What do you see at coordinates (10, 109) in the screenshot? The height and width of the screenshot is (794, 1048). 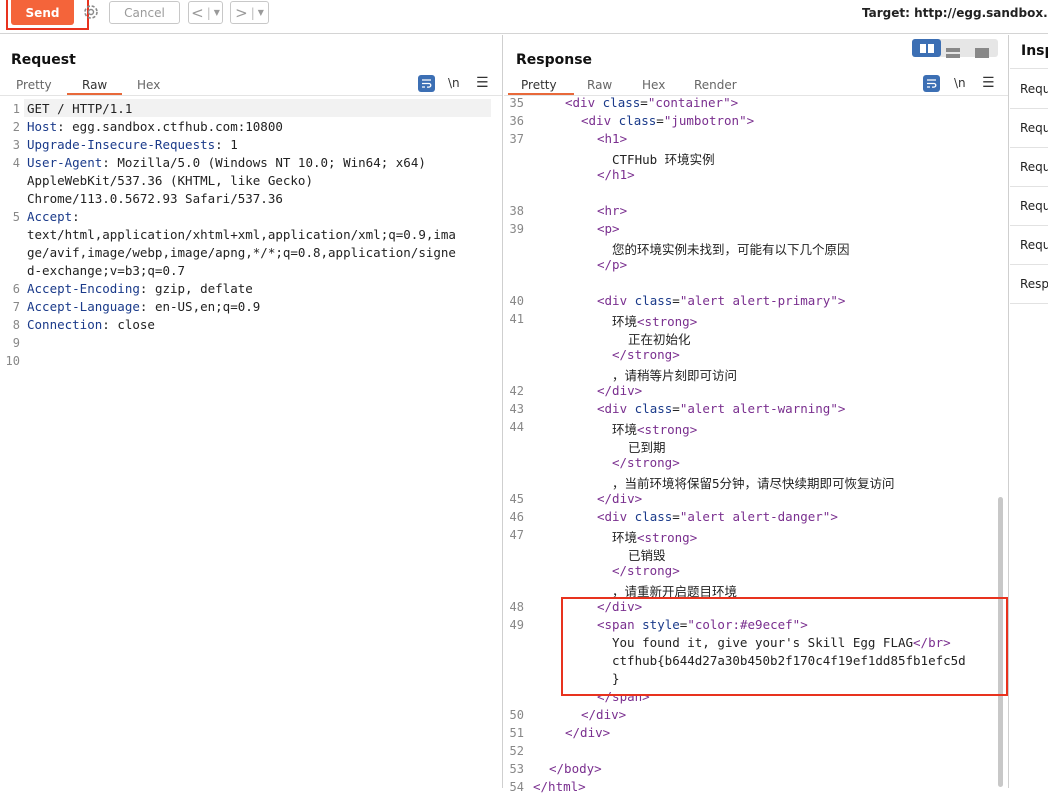 I see `line-number: 1` at bounding box center [10, 109].